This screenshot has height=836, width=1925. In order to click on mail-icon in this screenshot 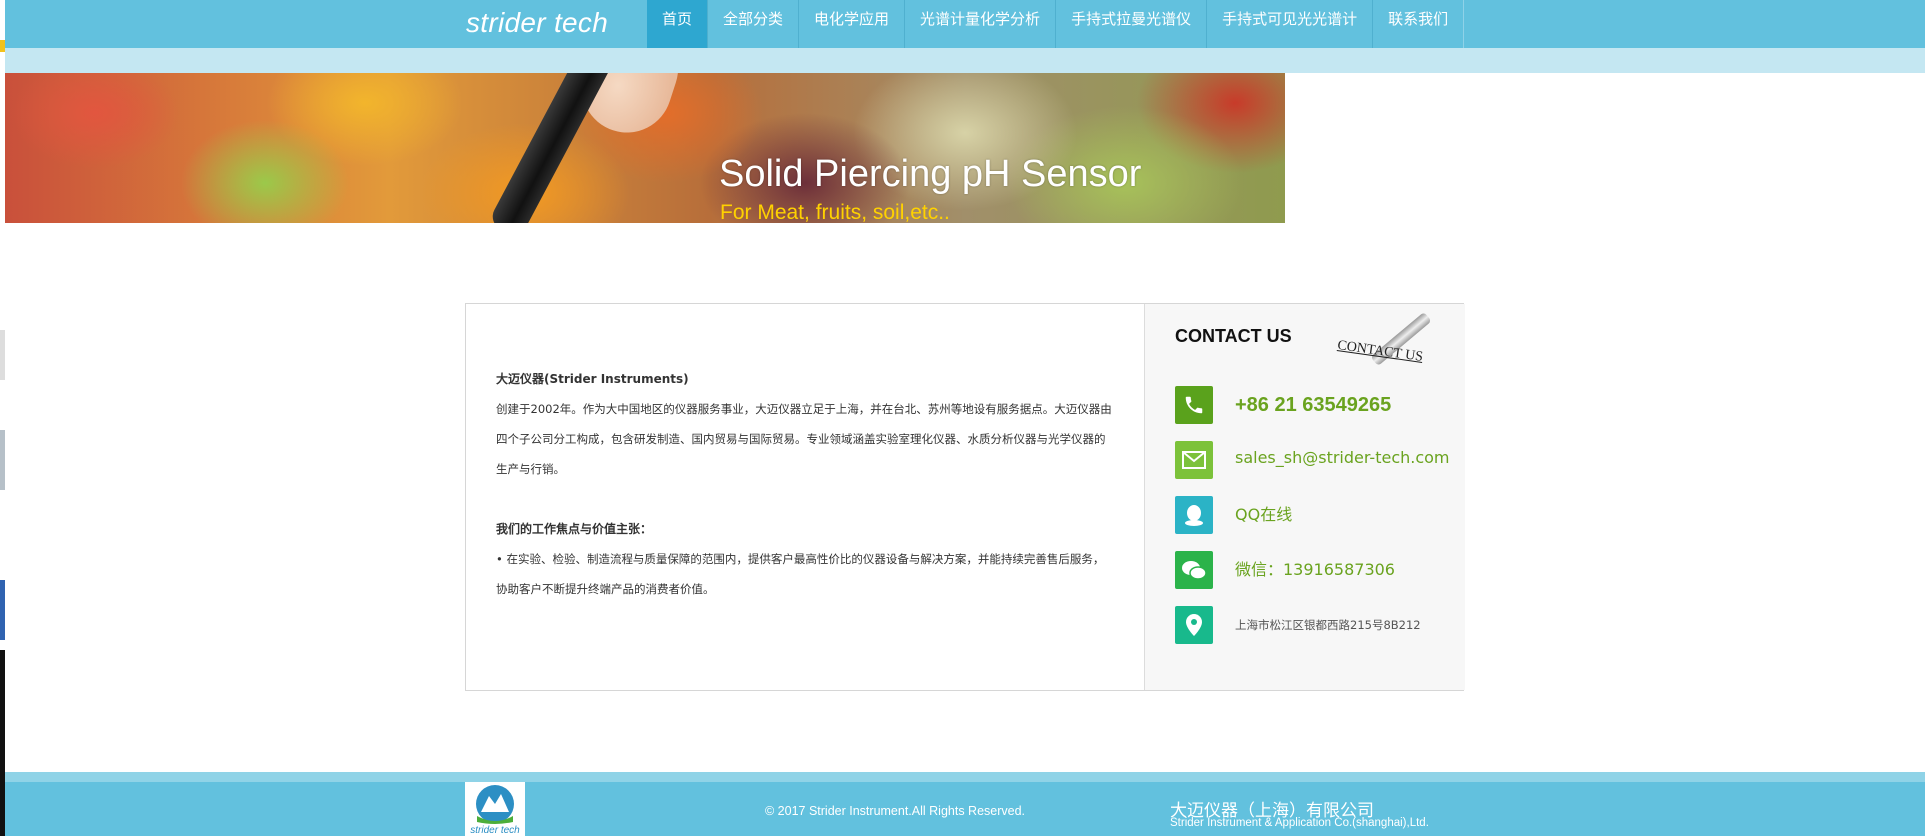, I will do `click(1194, 460)`.